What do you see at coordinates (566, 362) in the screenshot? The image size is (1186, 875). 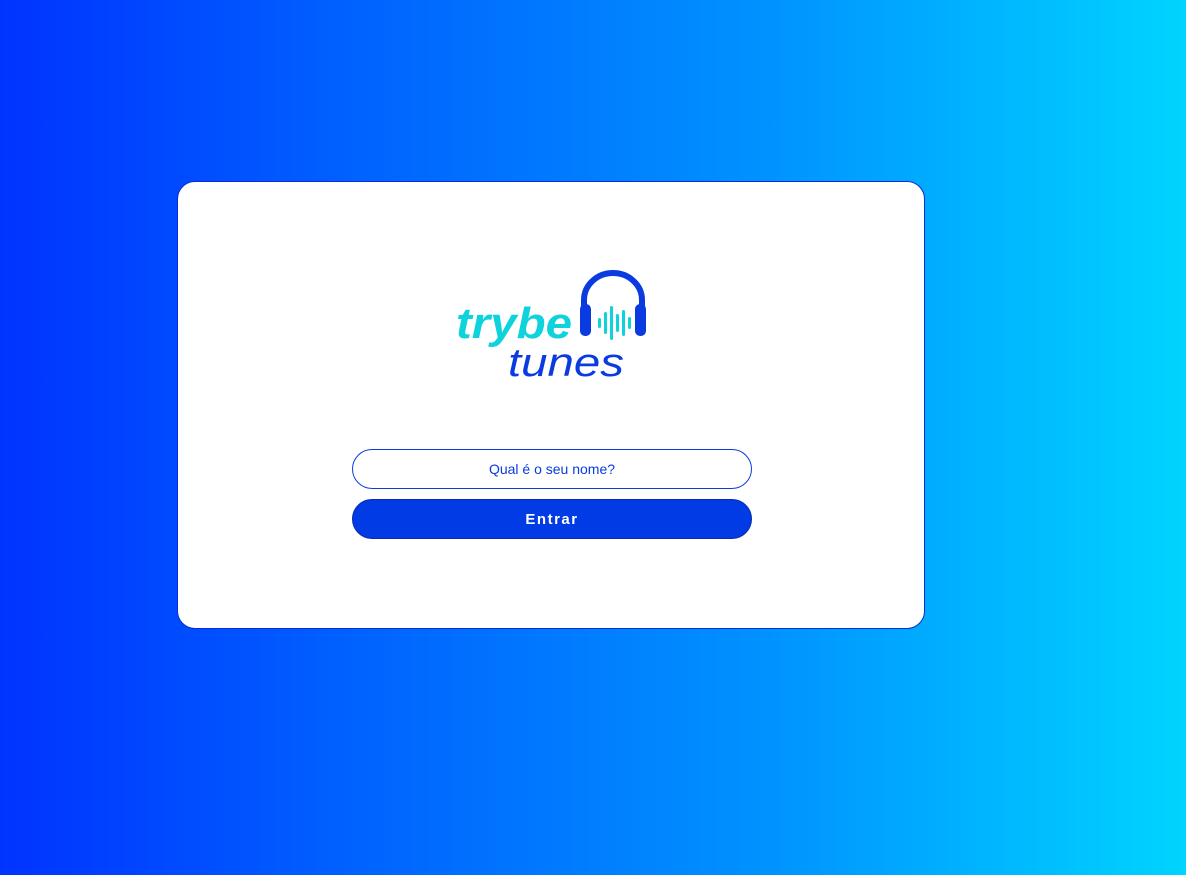 I see `logo-word-tunes: tunes` at bounding box center [566, 362].